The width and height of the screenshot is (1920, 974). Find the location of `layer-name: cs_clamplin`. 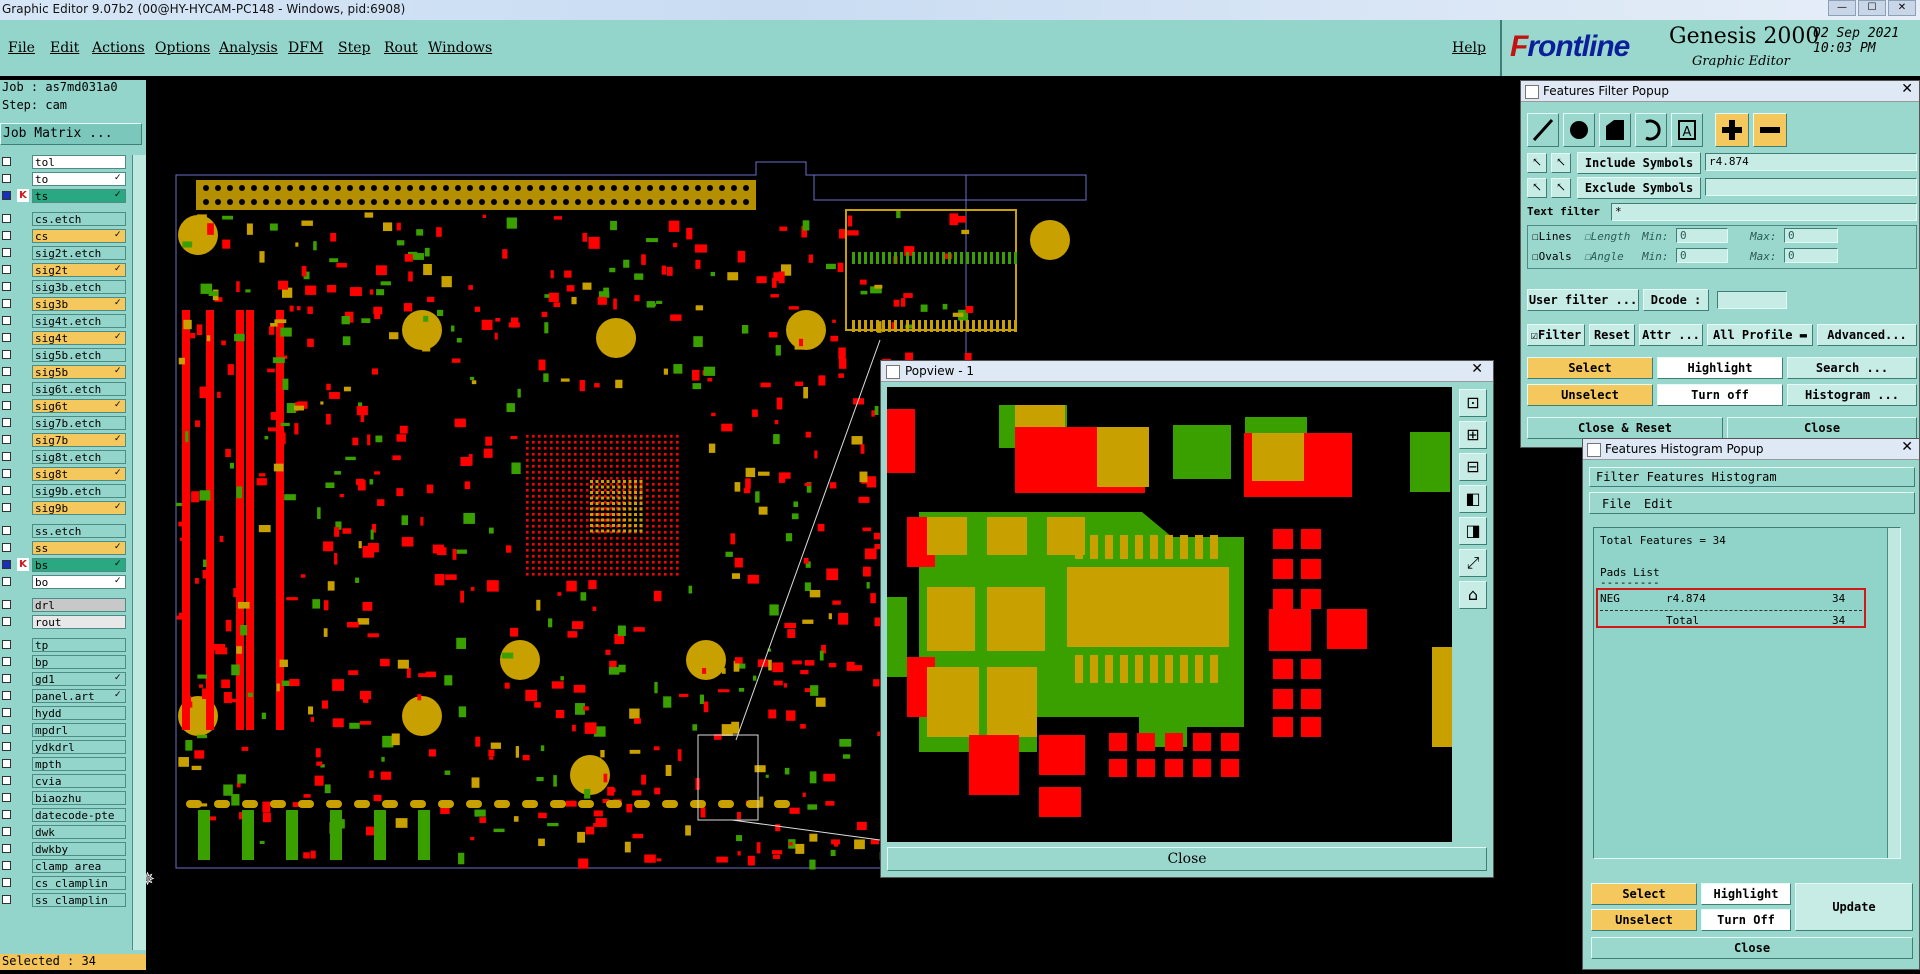

layer-name: cs_clamplin is located at coordinates (79, 883).